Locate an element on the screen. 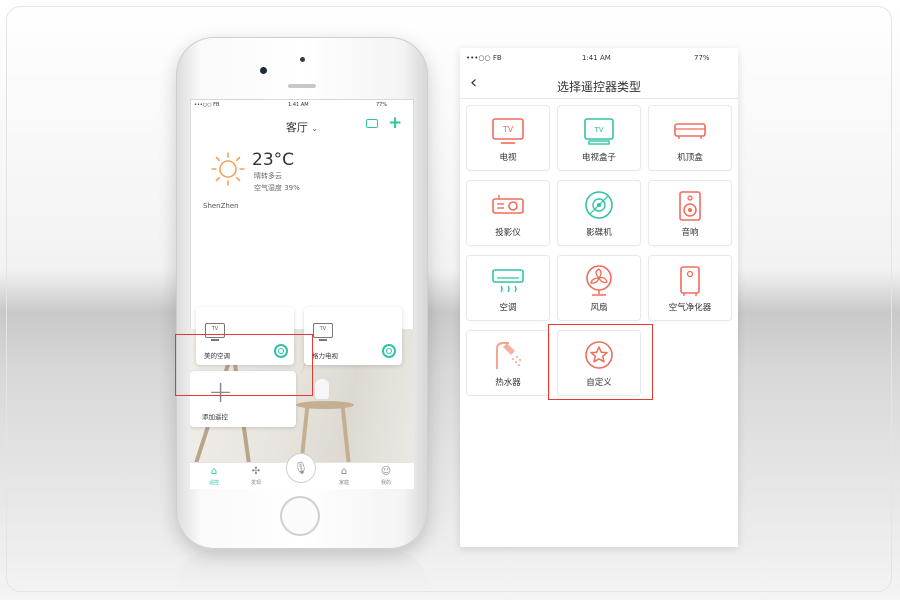 The height and width of the screenshot is (600, 900). front-camera is located at coordinates (302, 59).